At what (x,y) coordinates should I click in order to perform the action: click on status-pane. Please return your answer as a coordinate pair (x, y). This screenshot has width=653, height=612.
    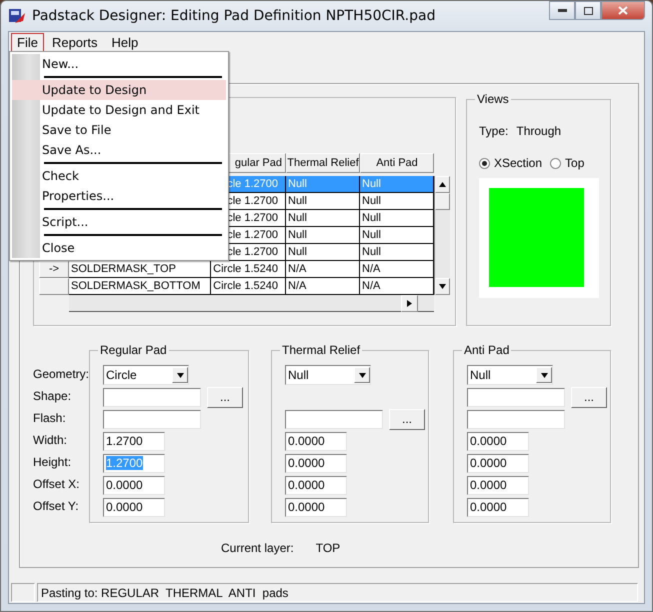
    Looking at the image, I should click on (23, 592).